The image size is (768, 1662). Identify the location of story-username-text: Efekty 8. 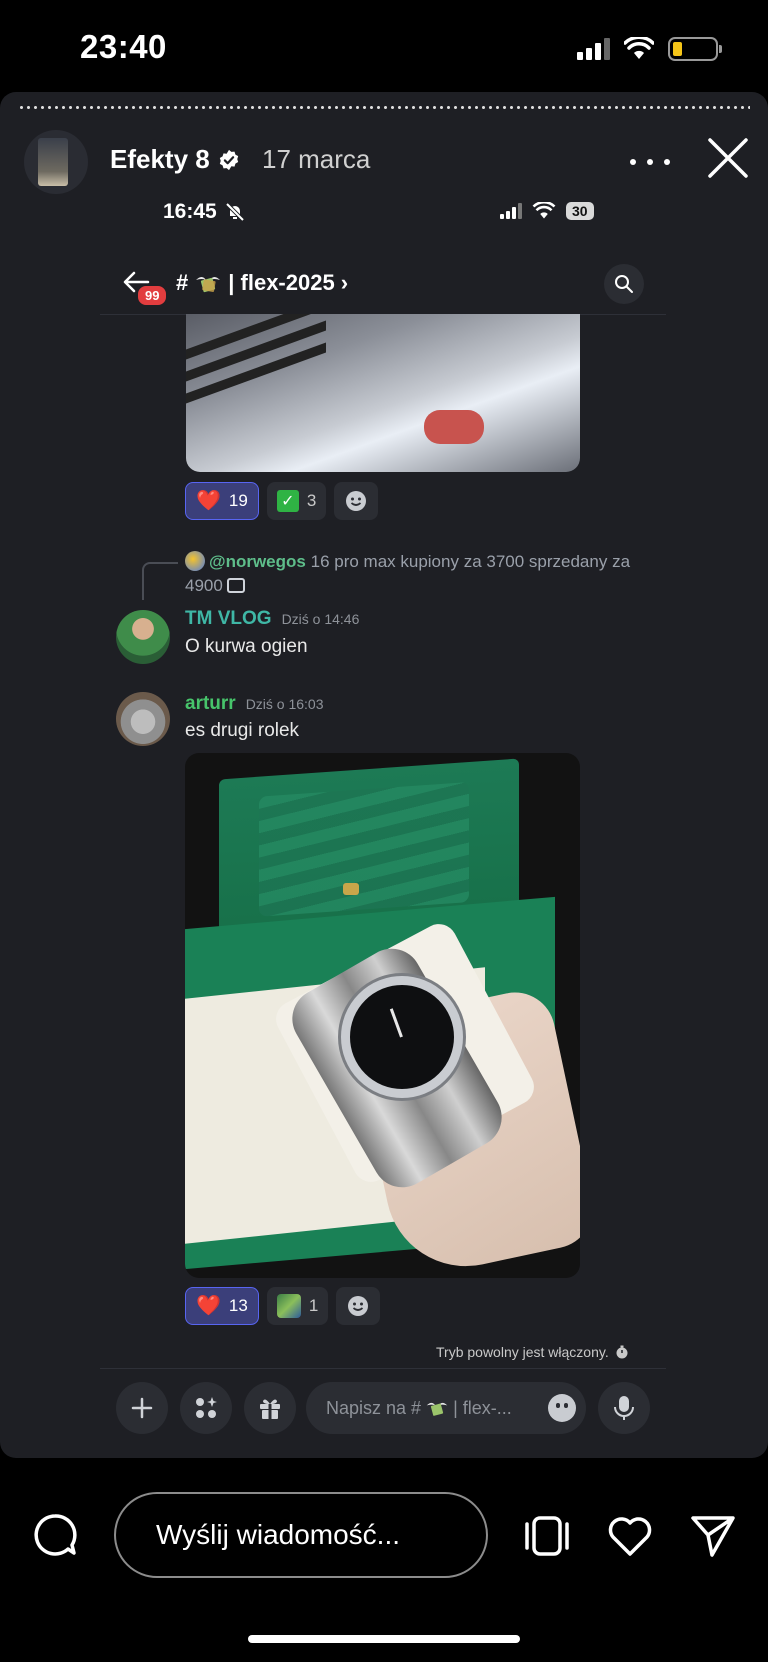
(160, 159).